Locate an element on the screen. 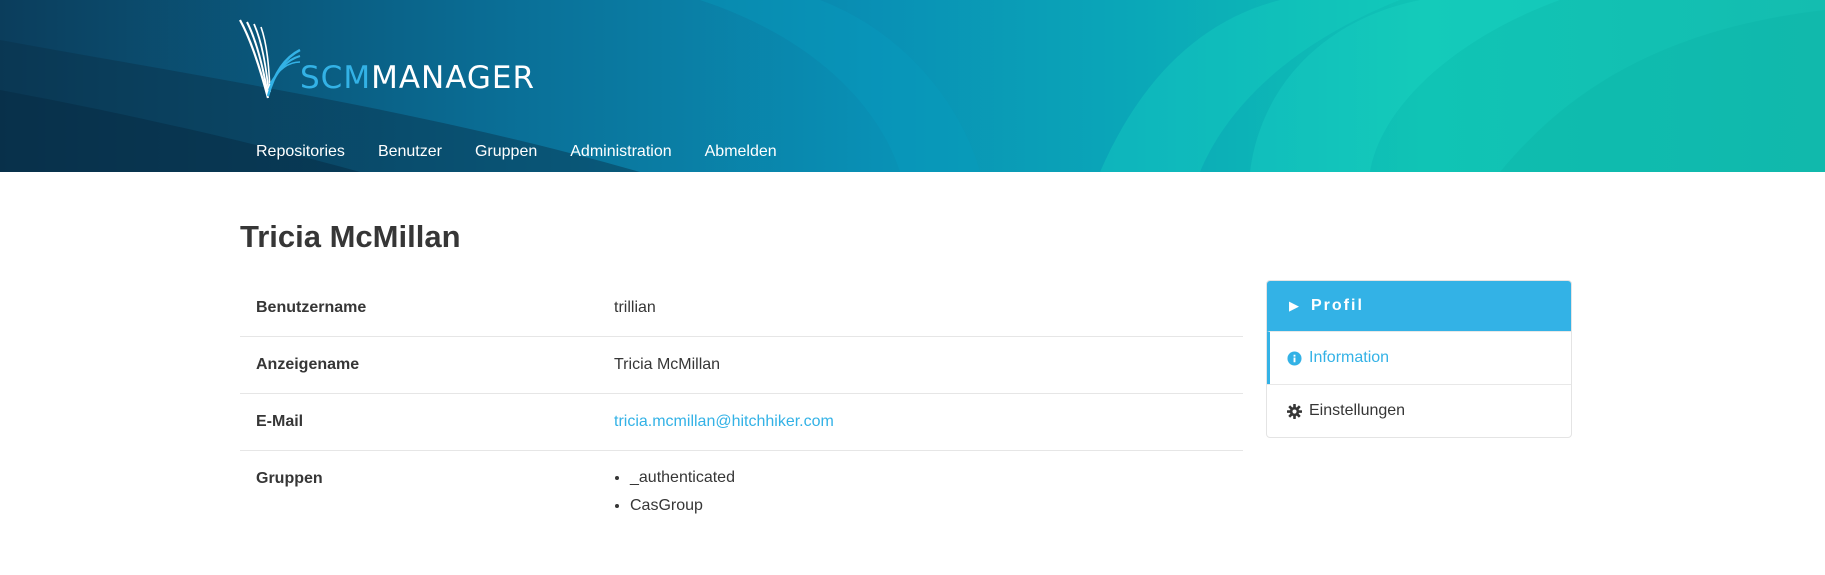 Image resolution: width=1825 pixels, height=575 pixels. nav-administration: Administration is located at coordinates (620, 152).